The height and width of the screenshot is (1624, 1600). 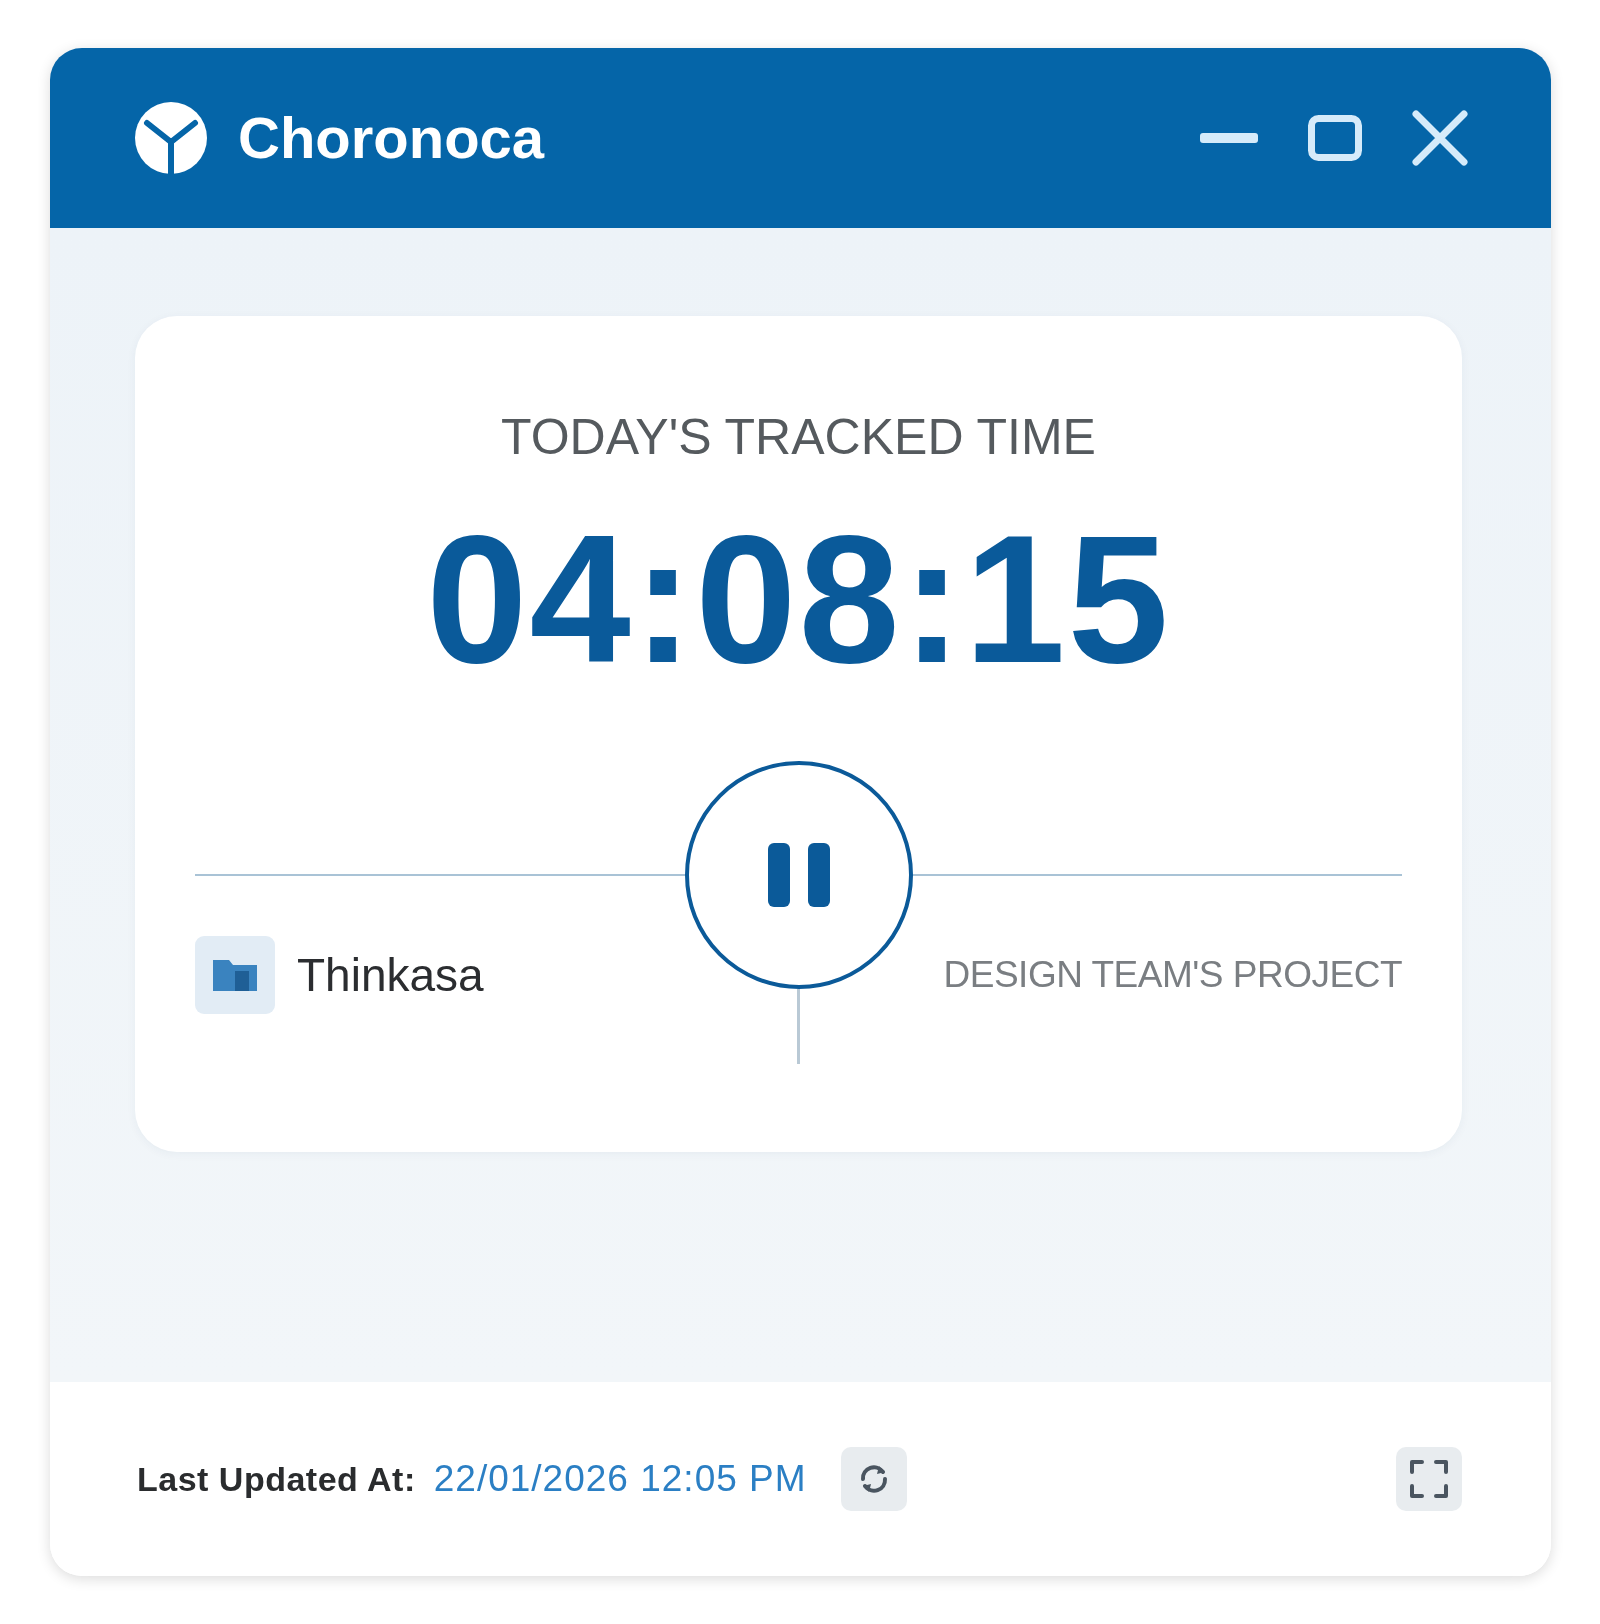 I want to click on fullscreen-icon, so click(x=1429, y=1479).